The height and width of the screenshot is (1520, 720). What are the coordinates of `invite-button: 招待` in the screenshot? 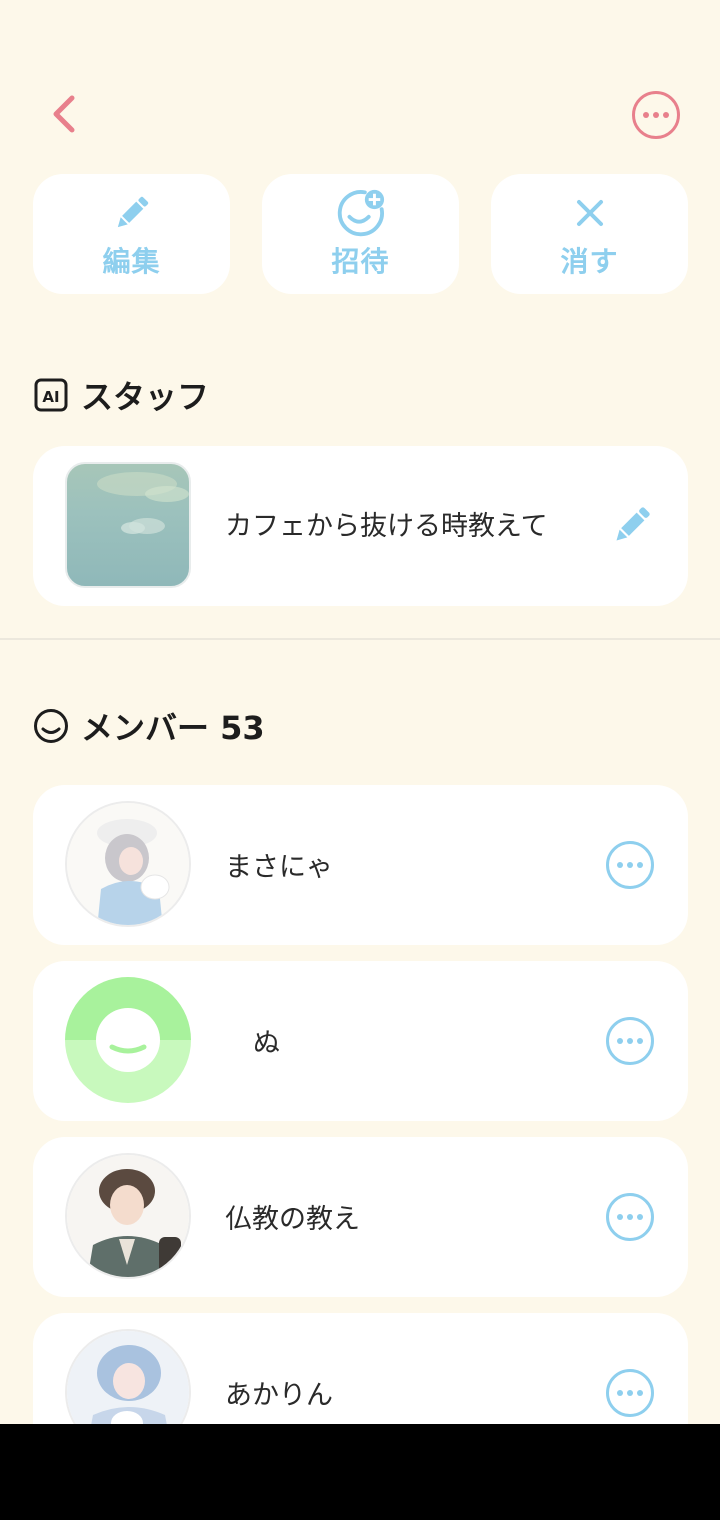 It's located at (360, 234).